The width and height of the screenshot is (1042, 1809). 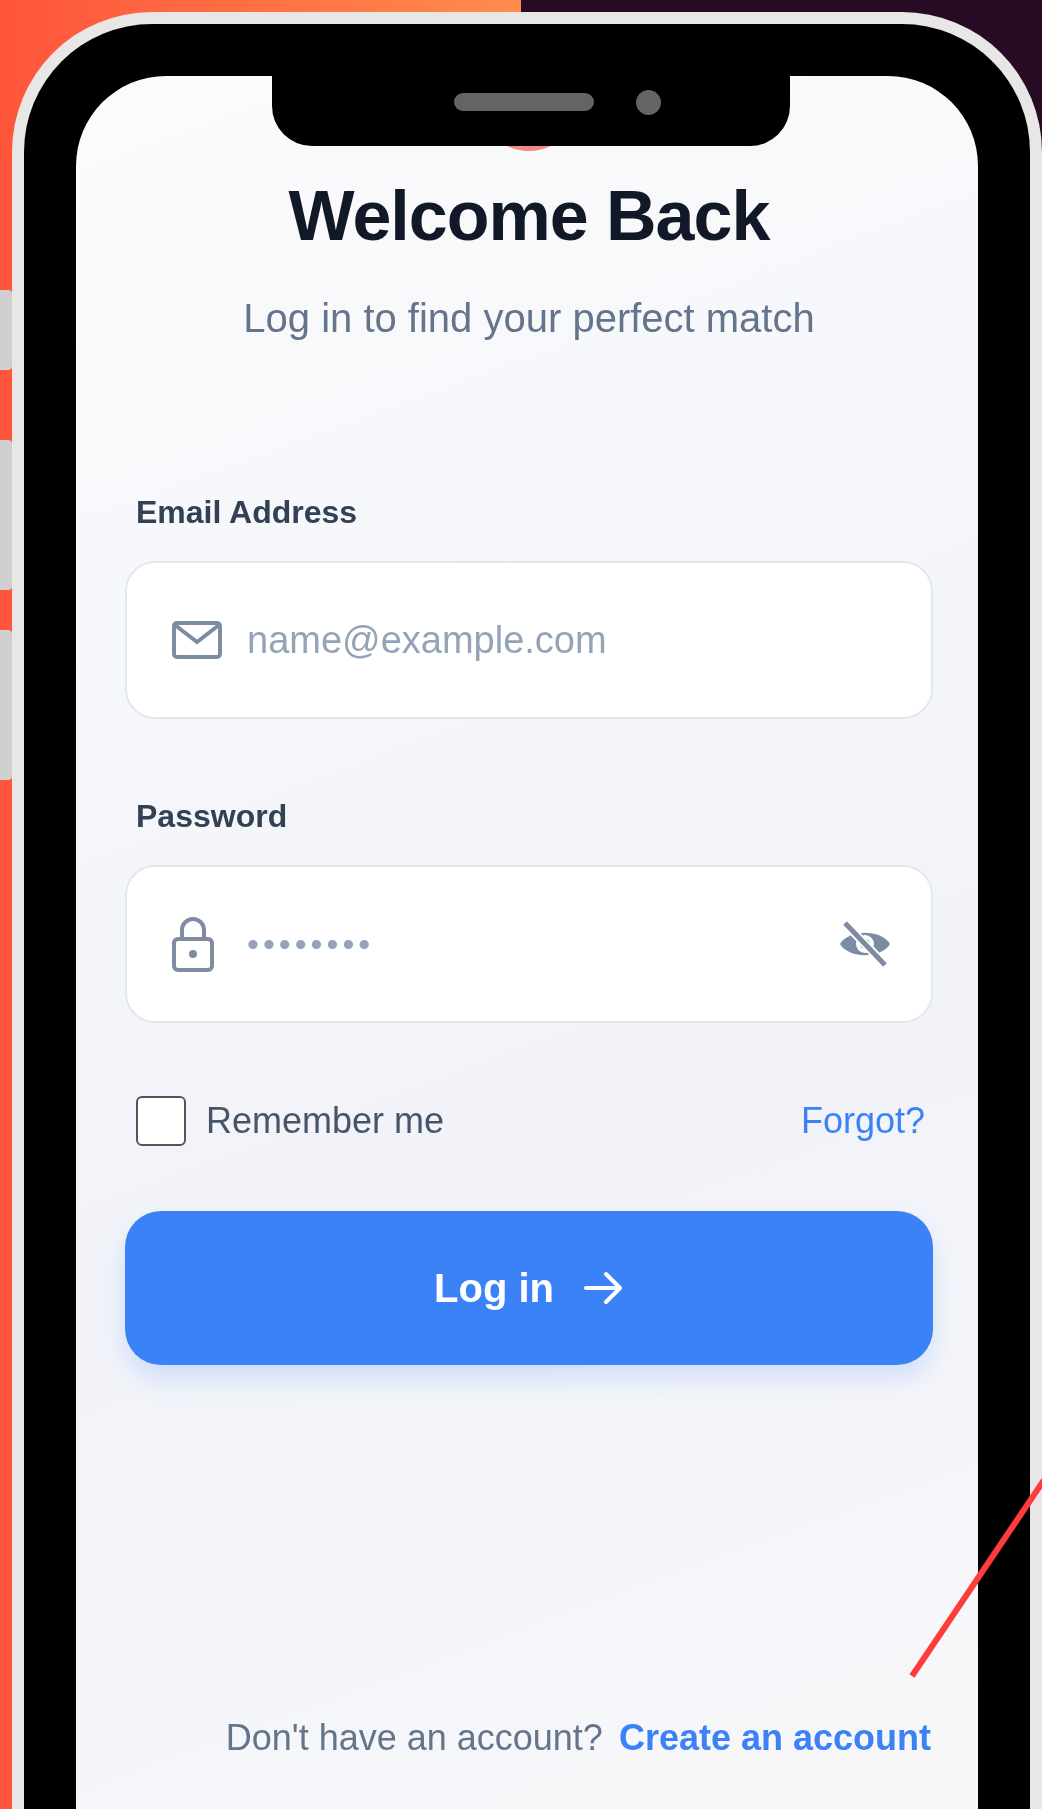 I want to click on create-account-link: Create an account, so click(x=774, y=1738).